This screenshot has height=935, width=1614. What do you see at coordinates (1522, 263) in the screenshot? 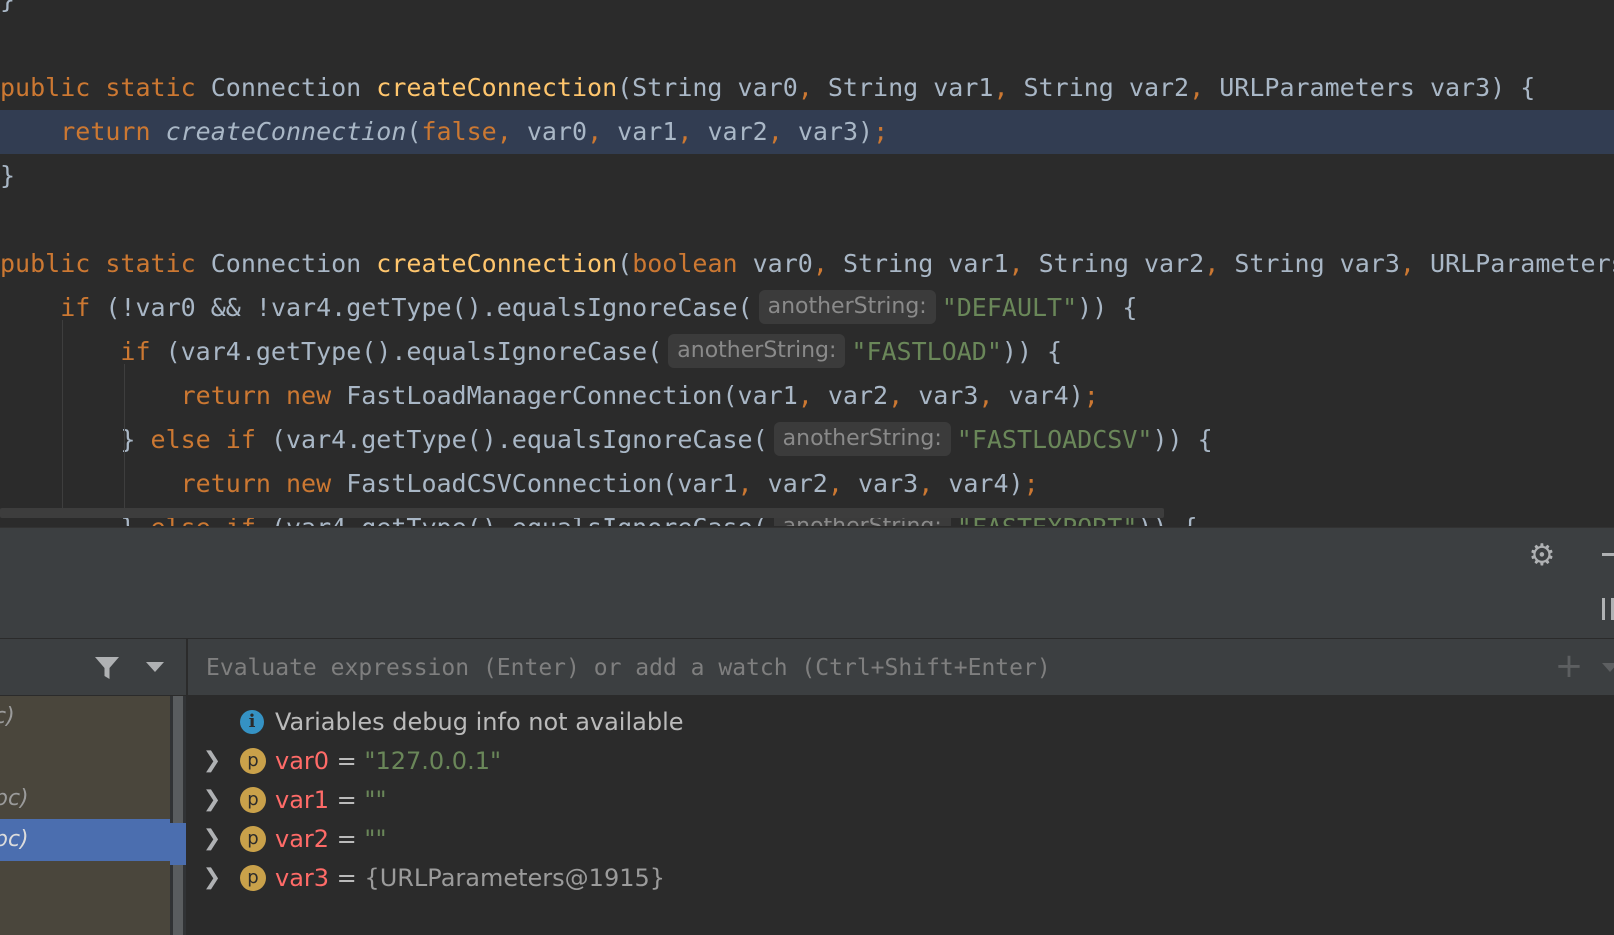
I see `code-token: URLParameters var4) {` at bounding box center [1522, 263].